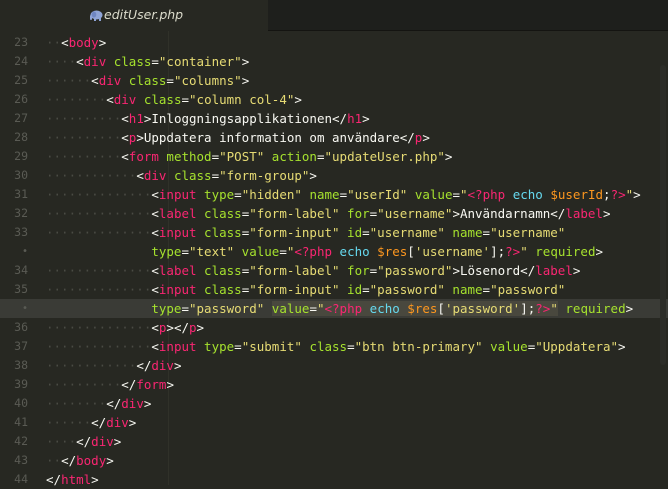  What do you see at coordinates (584, 213) in the screenshot?
I see `code-token: label` at bounding box center [584, 213].